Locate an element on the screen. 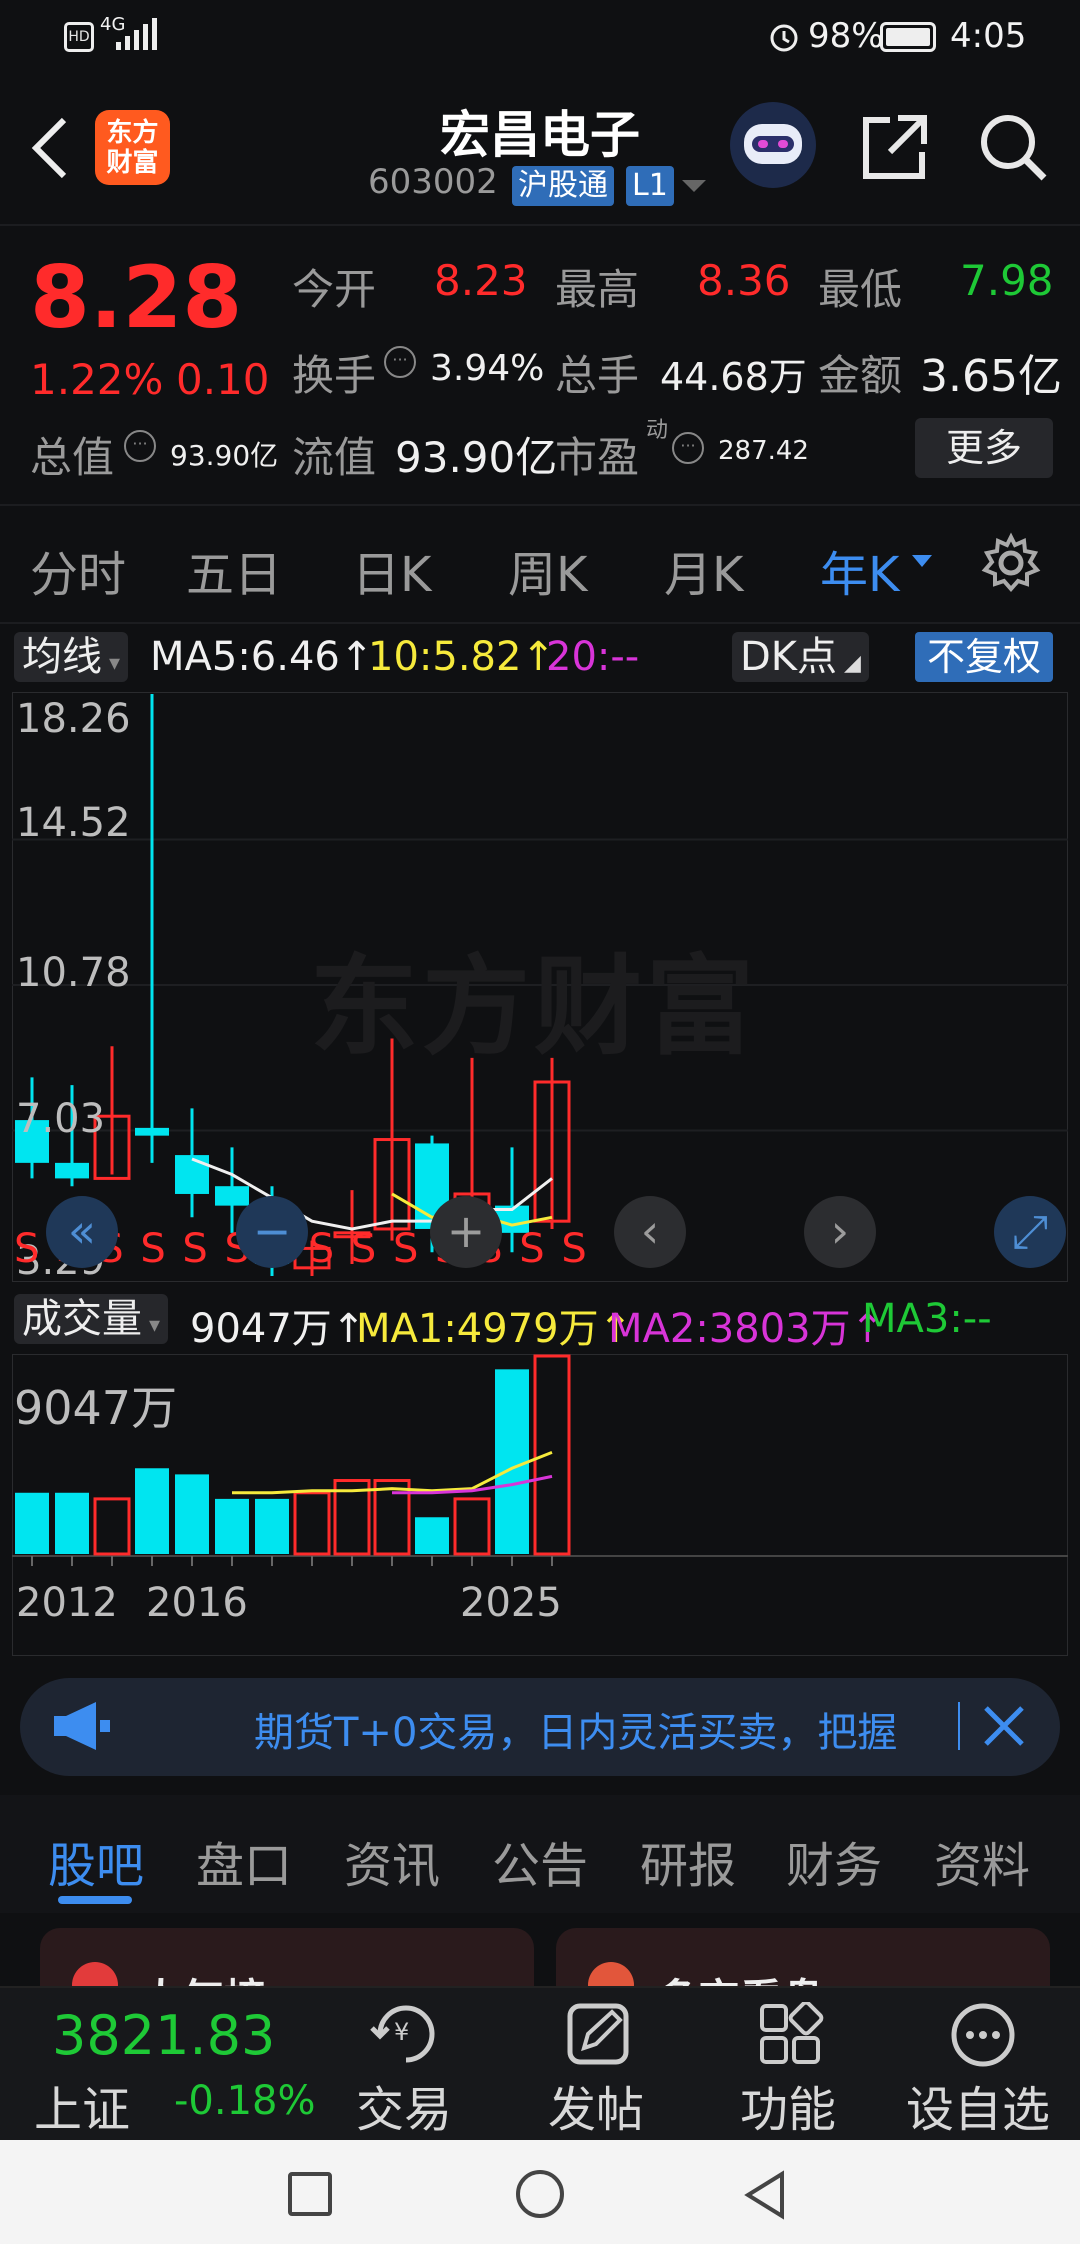 Image resolution: width=1080 pixels, height=2244 pixels. volume-indicator-select: 成交量 ▾ is located at coordinates (91, 1319).